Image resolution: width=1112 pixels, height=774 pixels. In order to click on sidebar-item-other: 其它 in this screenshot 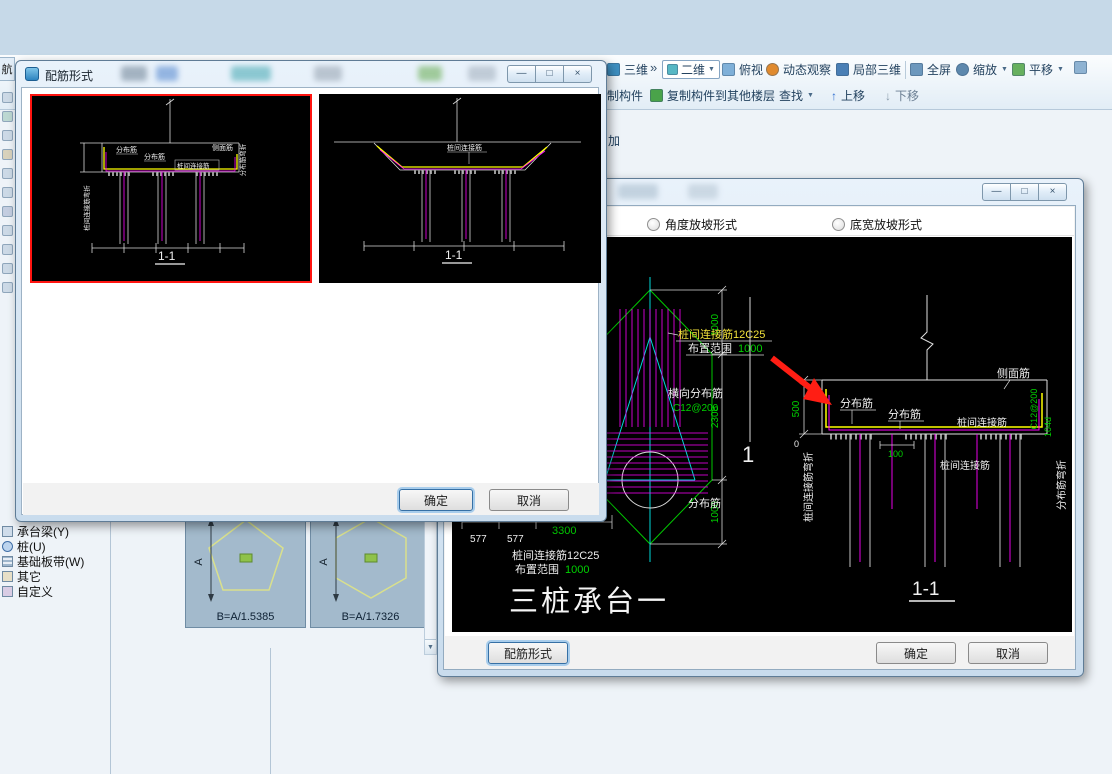, I will do `click(21, 576)`.